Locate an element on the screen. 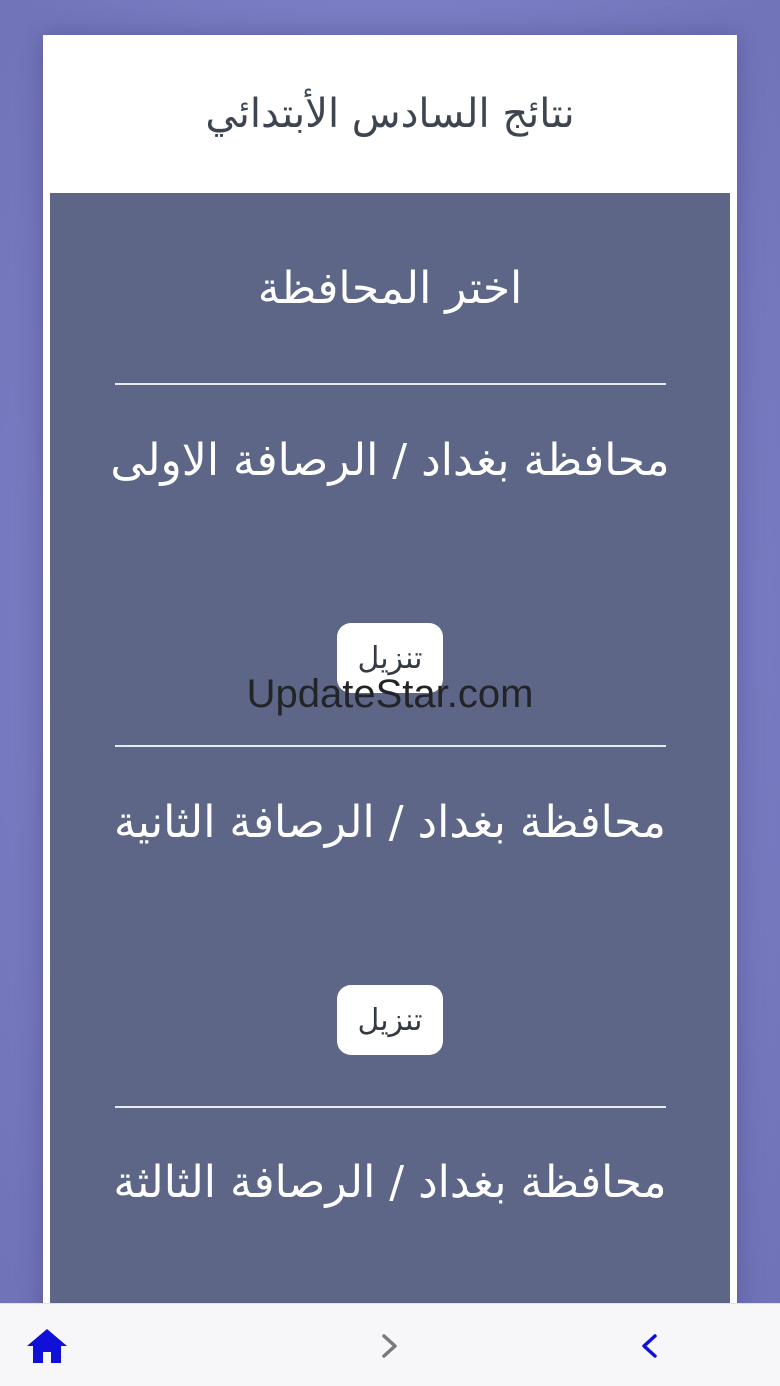 Image resolution: width=780 pixels, height=1386 pixels. forward-button is located at coordinates (390, 1346).